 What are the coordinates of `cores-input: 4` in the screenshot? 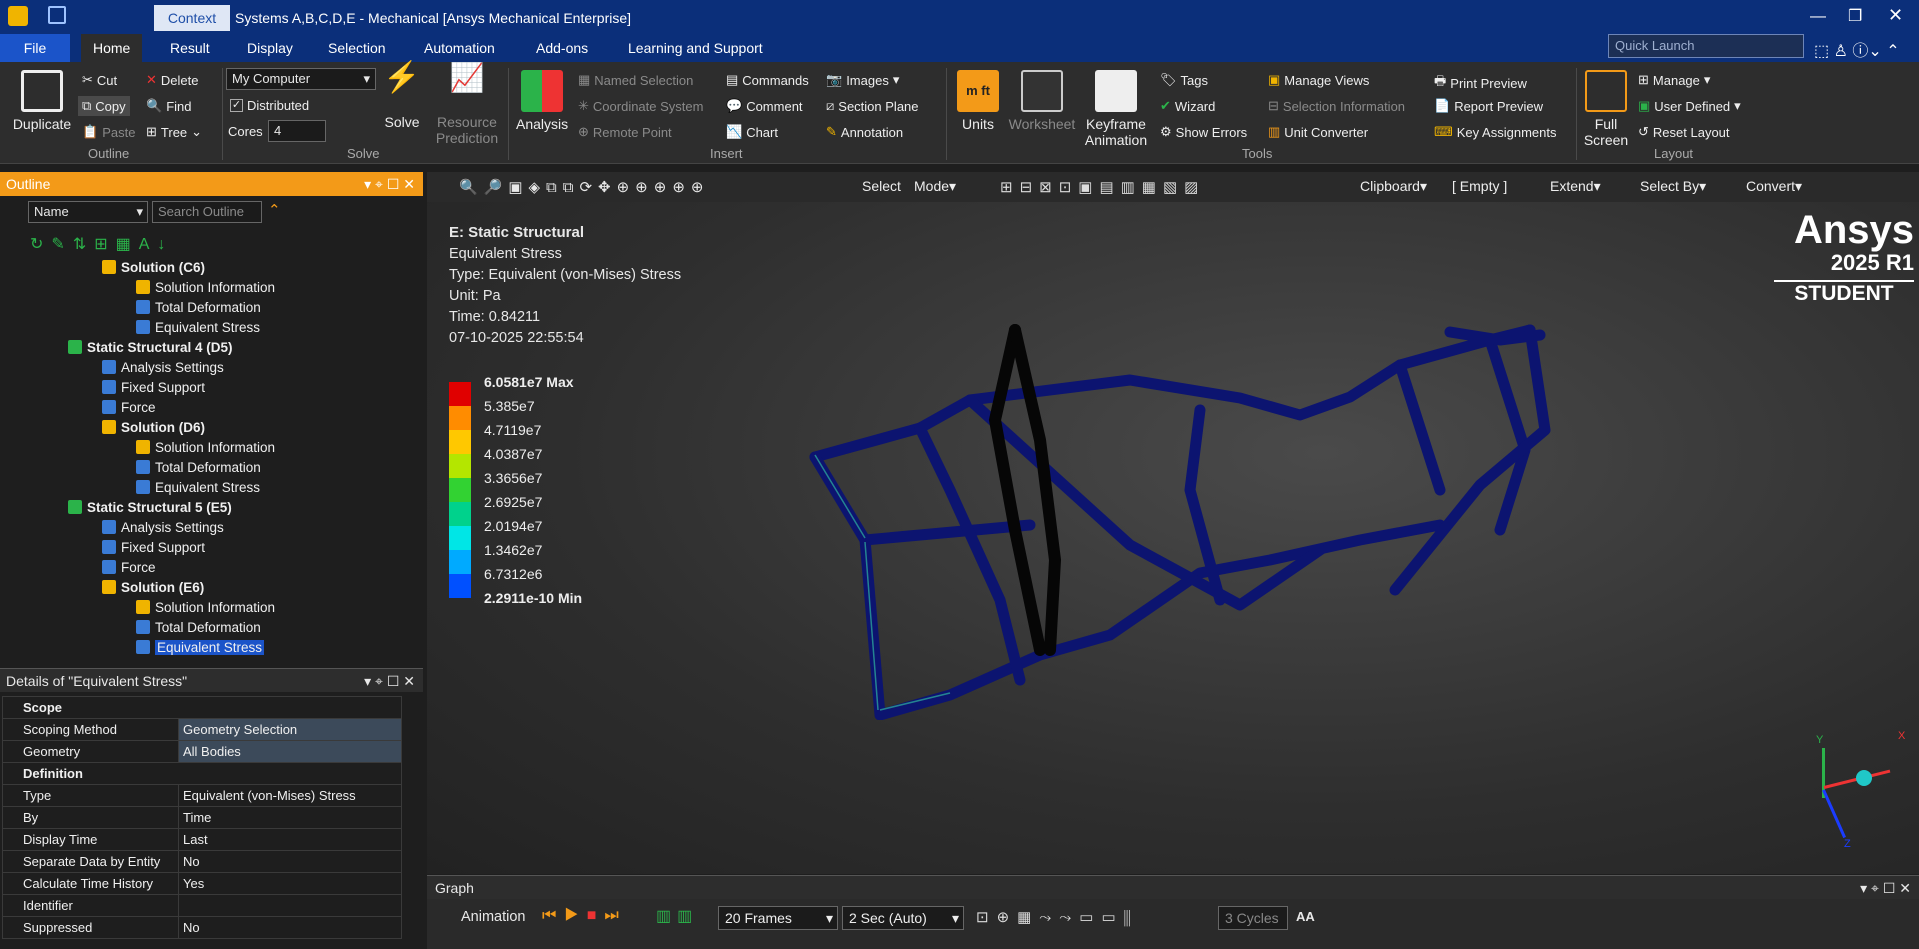 It's located at (297, 131).